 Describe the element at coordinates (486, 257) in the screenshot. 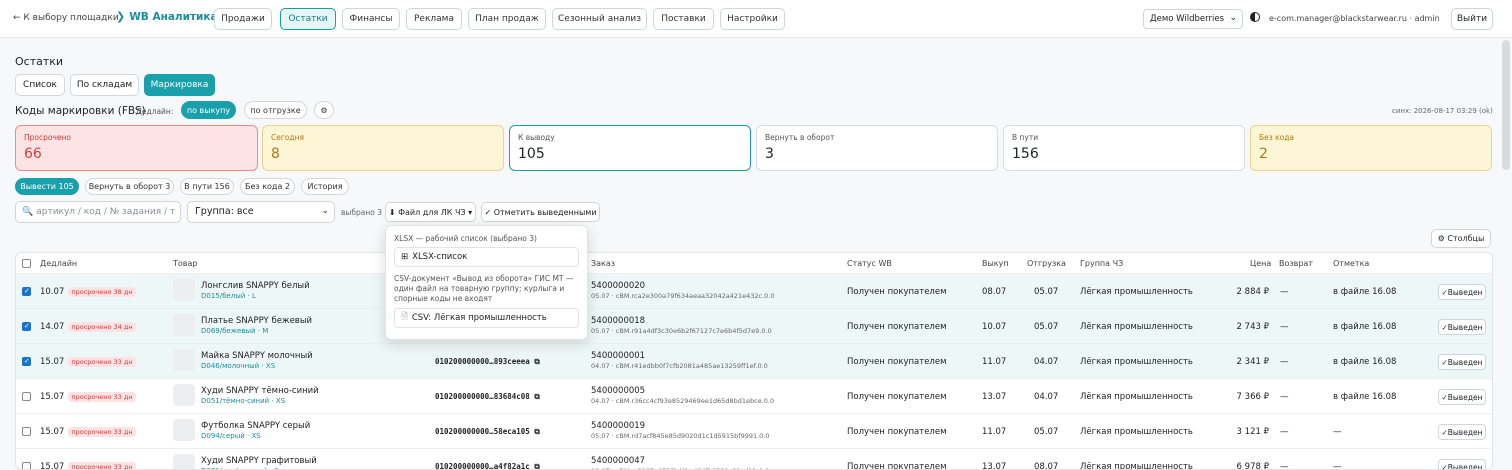

I see `xlsx-list-option: ⊞ XLSX-список` at that location.